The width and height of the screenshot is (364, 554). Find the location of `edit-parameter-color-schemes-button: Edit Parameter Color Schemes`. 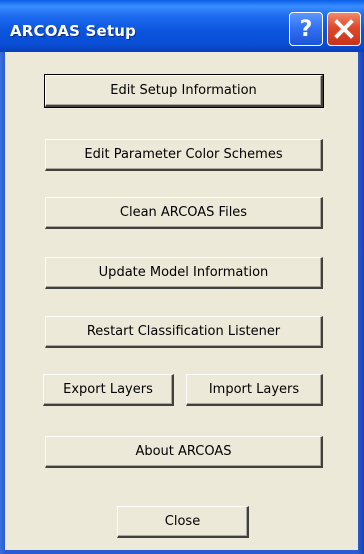

edit-parameter-color-schemes-button: Edit Parameter Color Schemes is located at coordinates (184, 155).